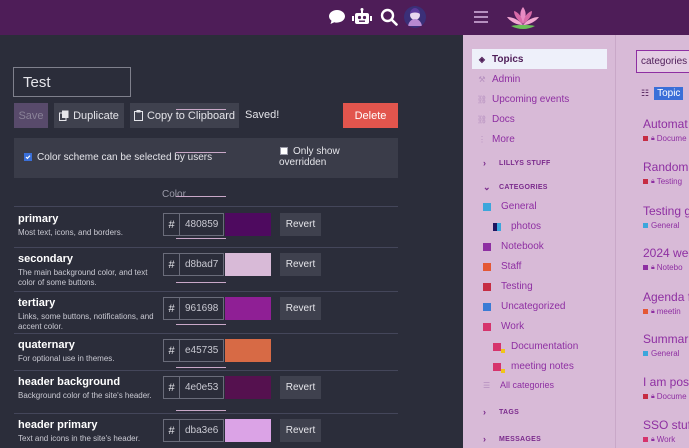  What do you see at coordinates (669, 93) in the screenshot?
I see `topic-tab-label: Topic` at bounding box center [669, 93].